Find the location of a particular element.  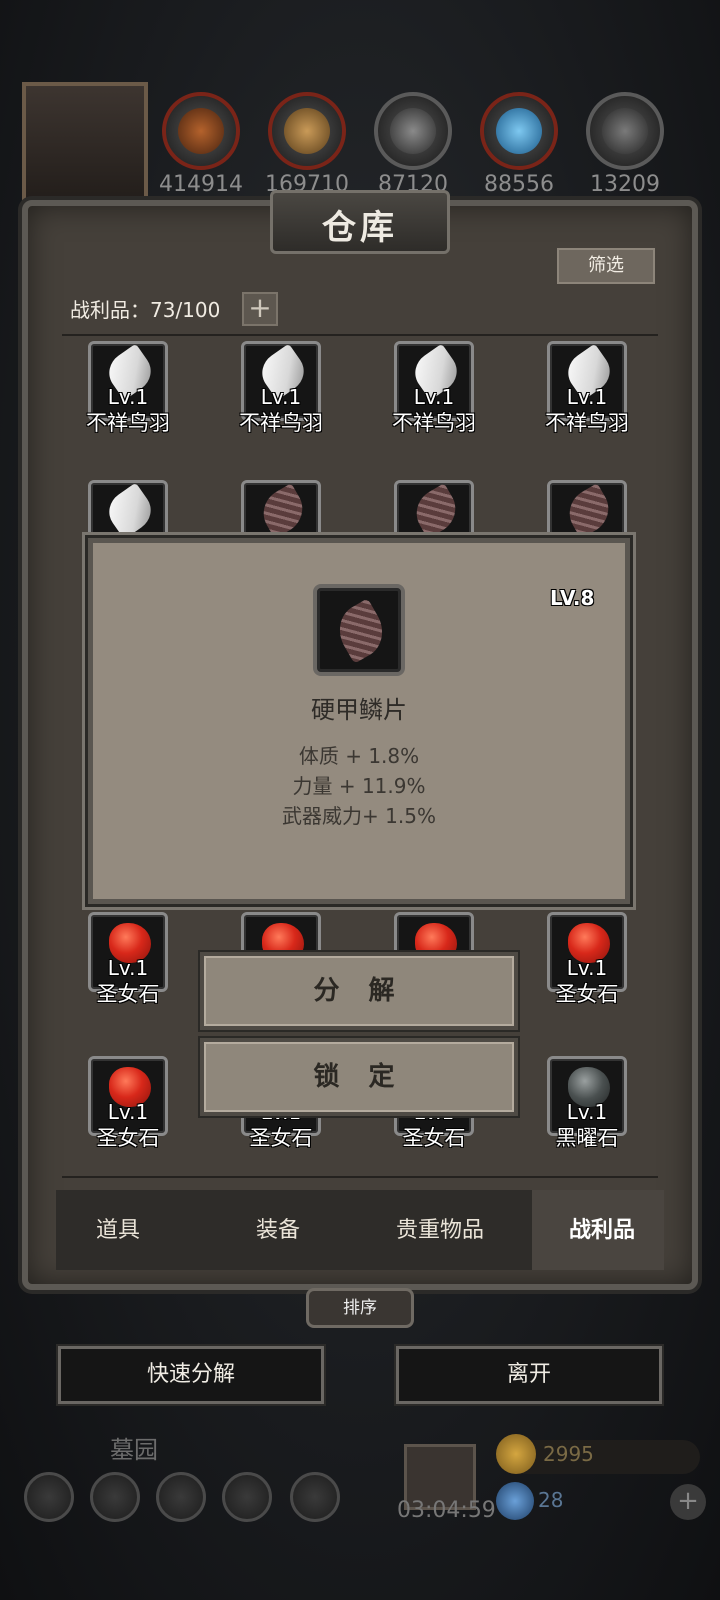

tab-valuables: 贵重物品 is located at coordinates (440, 1228).